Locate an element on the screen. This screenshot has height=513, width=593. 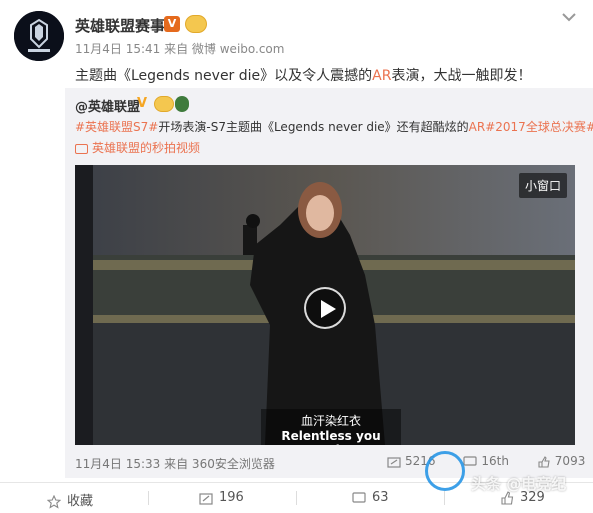
repost-count: 196 is located at coordinates (231, 497).